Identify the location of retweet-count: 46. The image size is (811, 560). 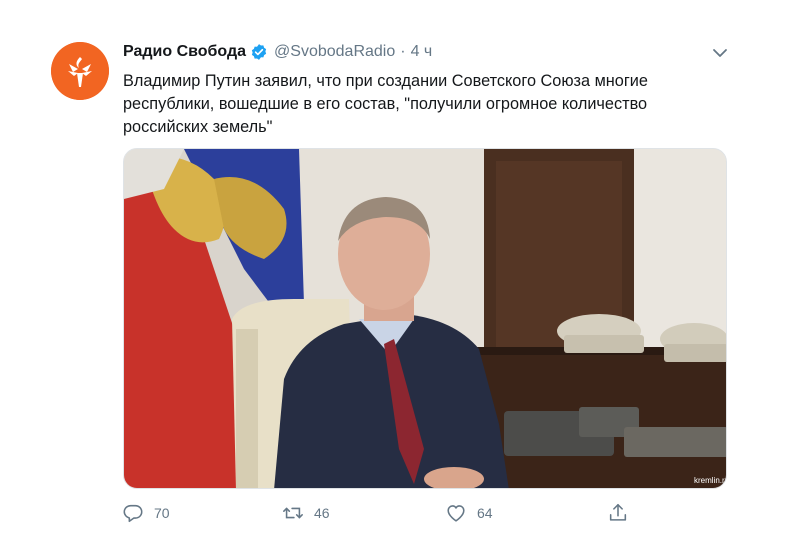
(322, 513).